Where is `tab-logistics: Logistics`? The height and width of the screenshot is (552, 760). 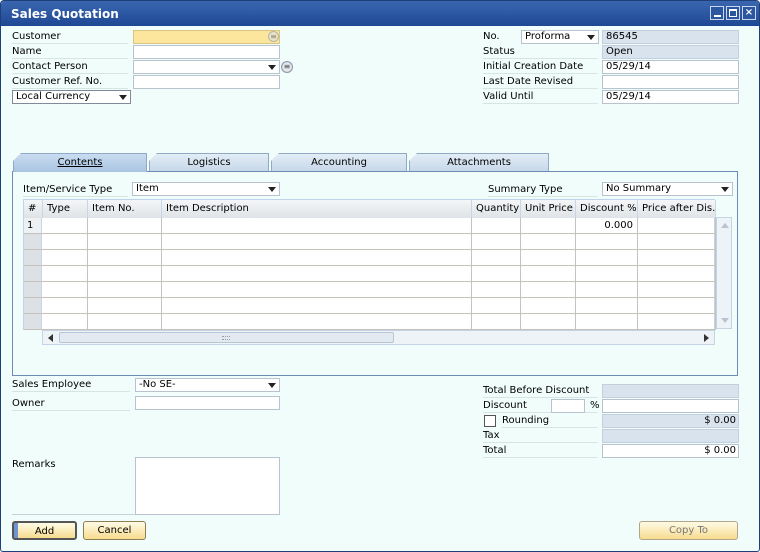
tab-logistics: Logistics is located at coordinates (209, 162).